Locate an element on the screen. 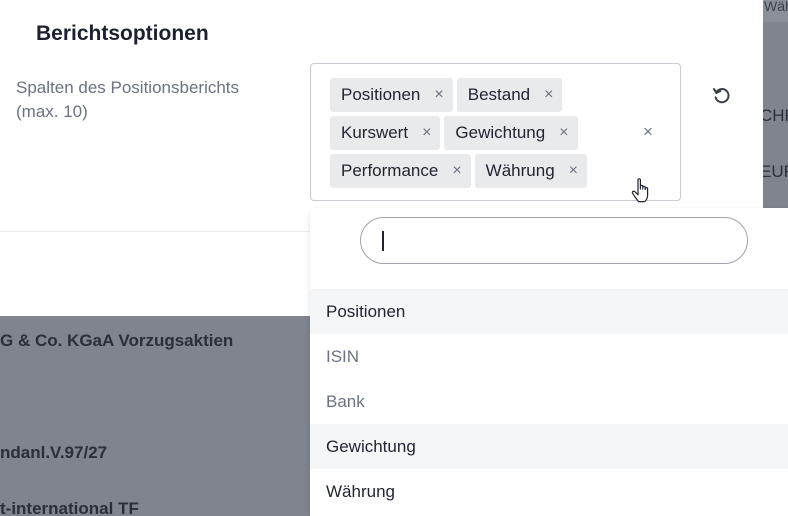 This screenshot has height=516, width=788. hand-cursor-icon is located at coordinates (640, 190).